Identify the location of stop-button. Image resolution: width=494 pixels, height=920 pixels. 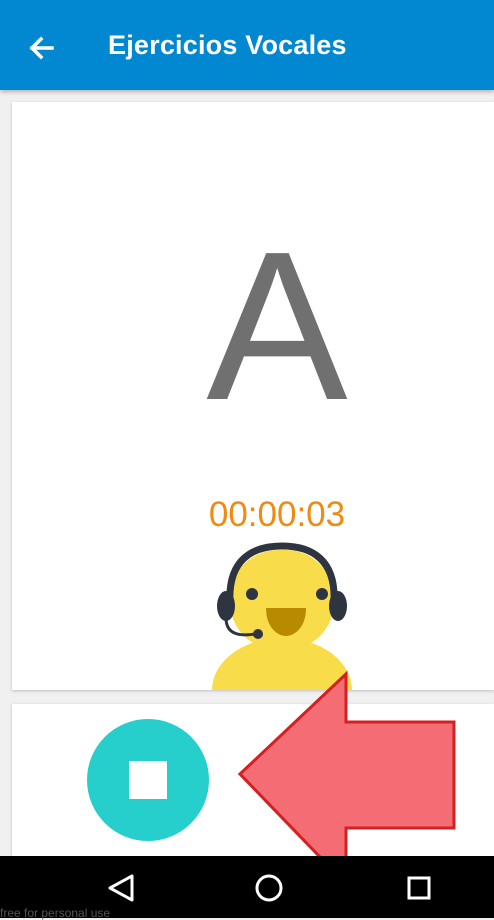
(148, 780).